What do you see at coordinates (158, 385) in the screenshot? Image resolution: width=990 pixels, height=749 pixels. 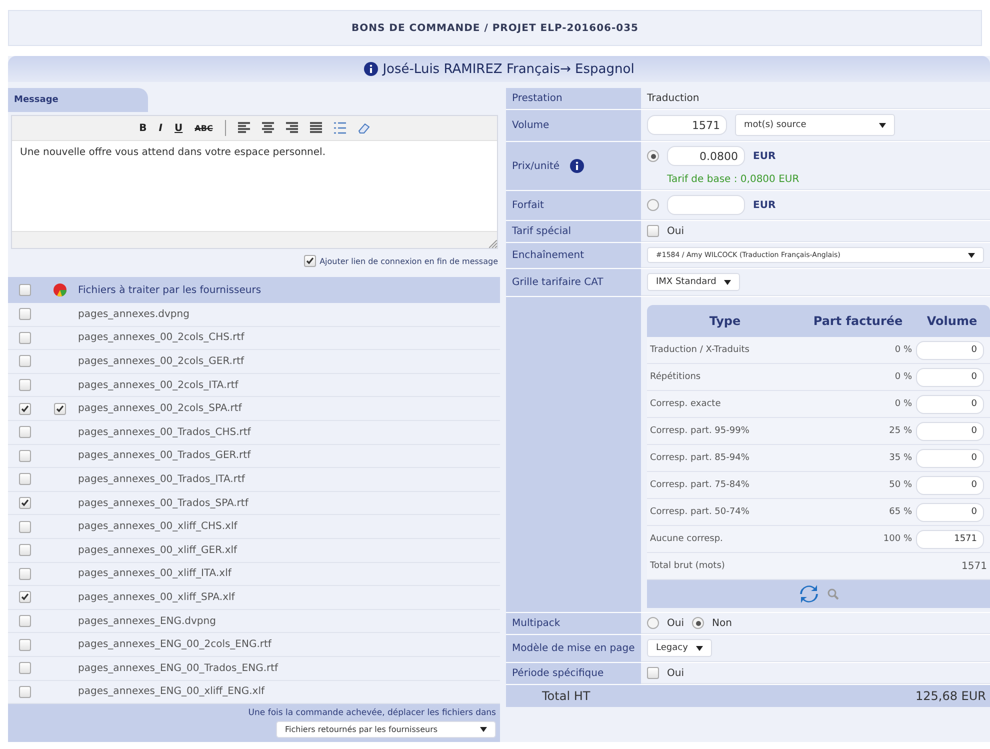 I see `file-name: pages_annexes_00_2cols_ITA.rtf` at bounding box center [158, 385].